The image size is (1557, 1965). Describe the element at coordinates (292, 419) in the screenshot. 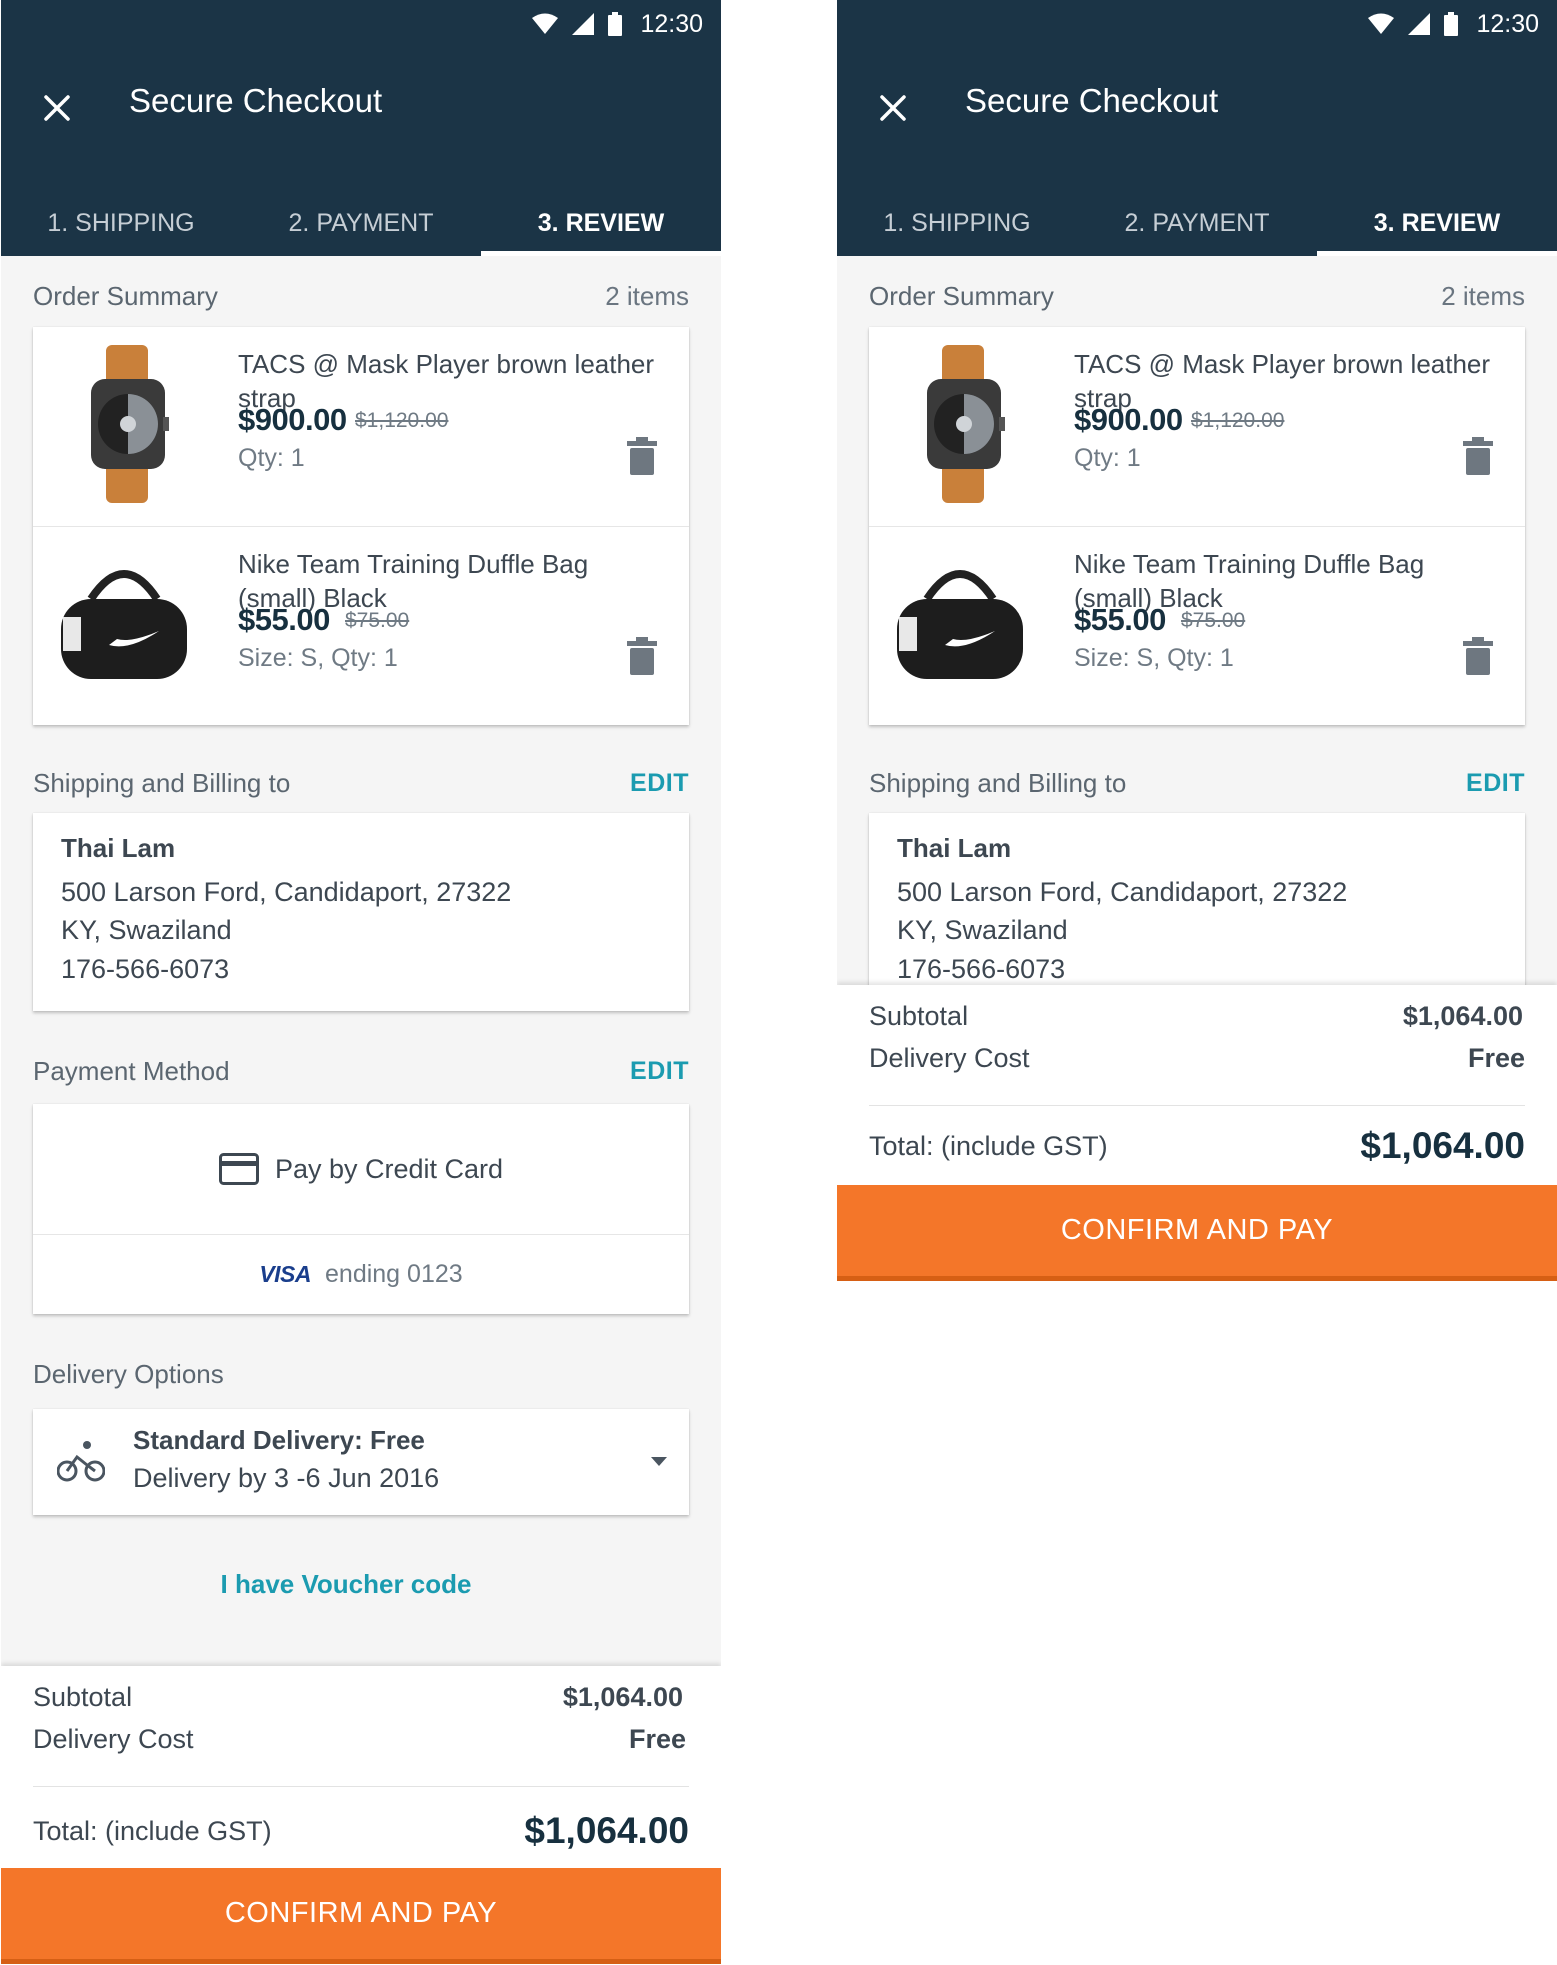

I see `item-price: $900.00` at that location.